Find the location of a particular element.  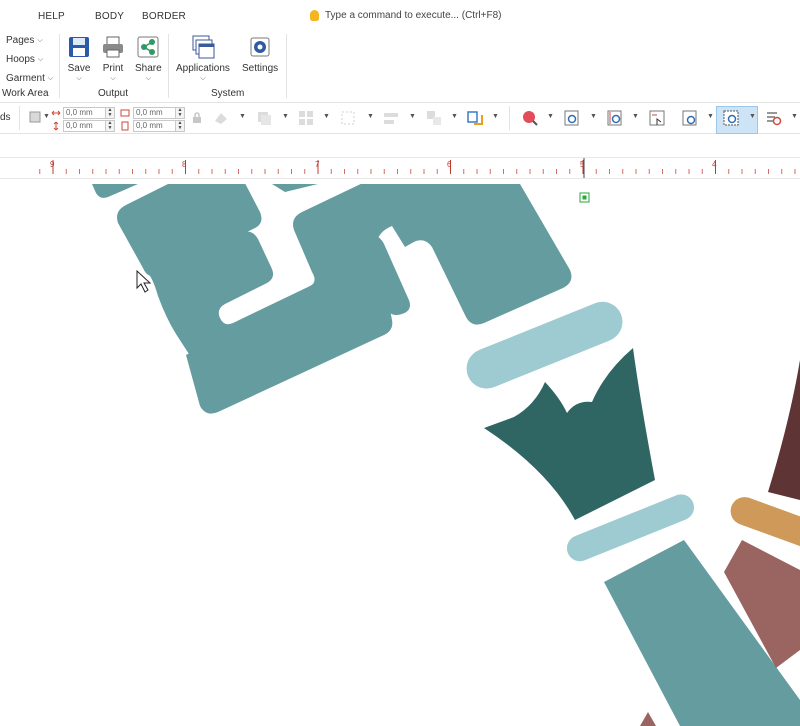

zoom-design-icon is located at coordinates (690, 118).